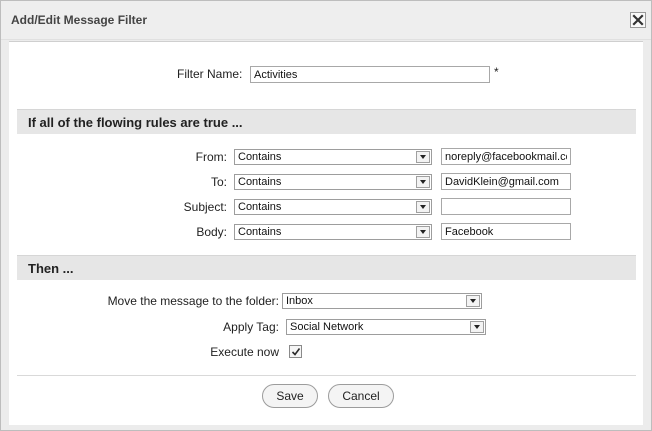 The width and height of the screenshot is (652, 431). Describe the element at coordinates (386, 327) in the screenshot. I see `apply-tag-select: Social Network` at that location.